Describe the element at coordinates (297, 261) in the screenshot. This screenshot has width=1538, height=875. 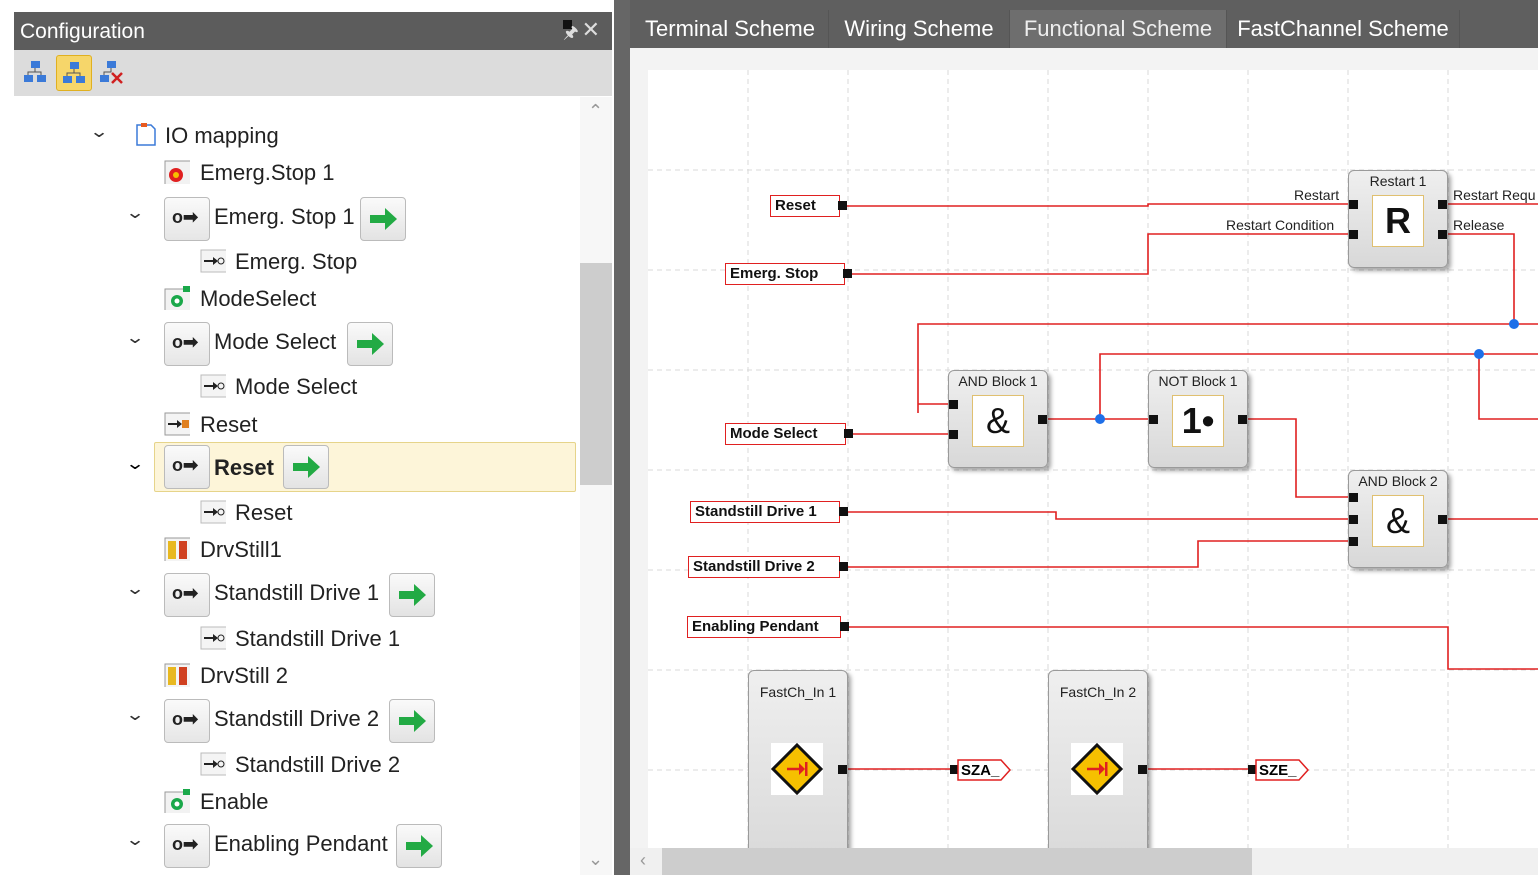
I see `tree-node-emergency-stop-signal: Emerg. Stop` at that location.